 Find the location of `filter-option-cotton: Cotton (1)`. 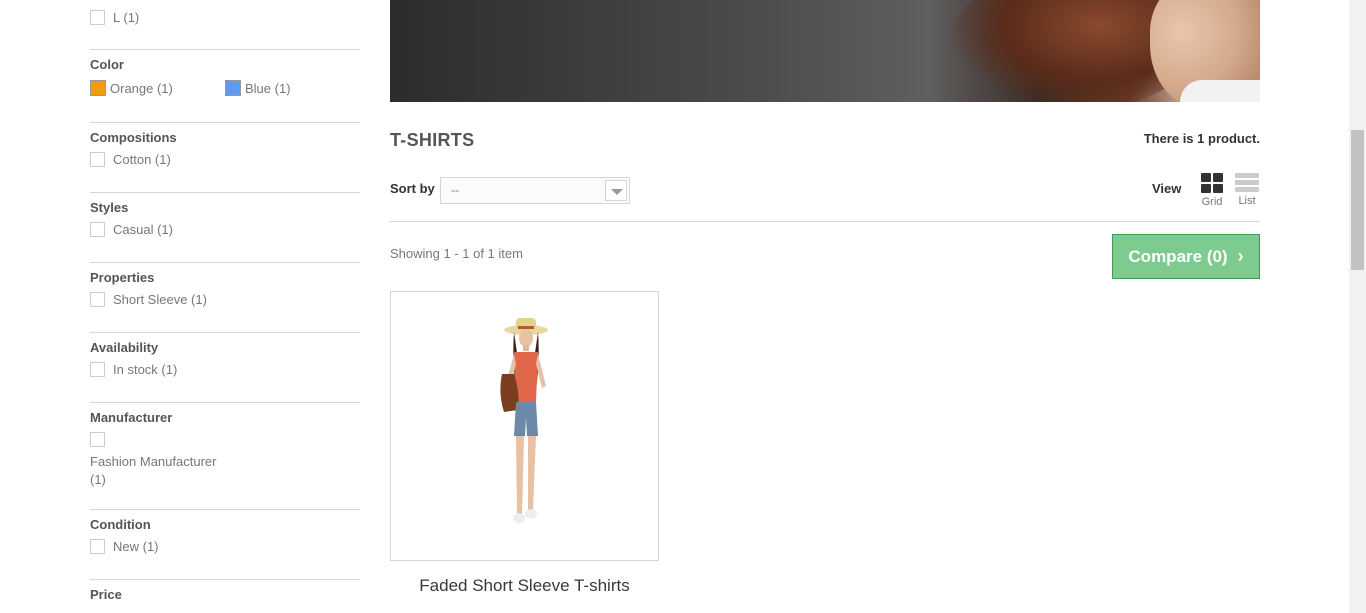

filter-option-cotton: Cotton (1) is located at coordinates (130, 159).